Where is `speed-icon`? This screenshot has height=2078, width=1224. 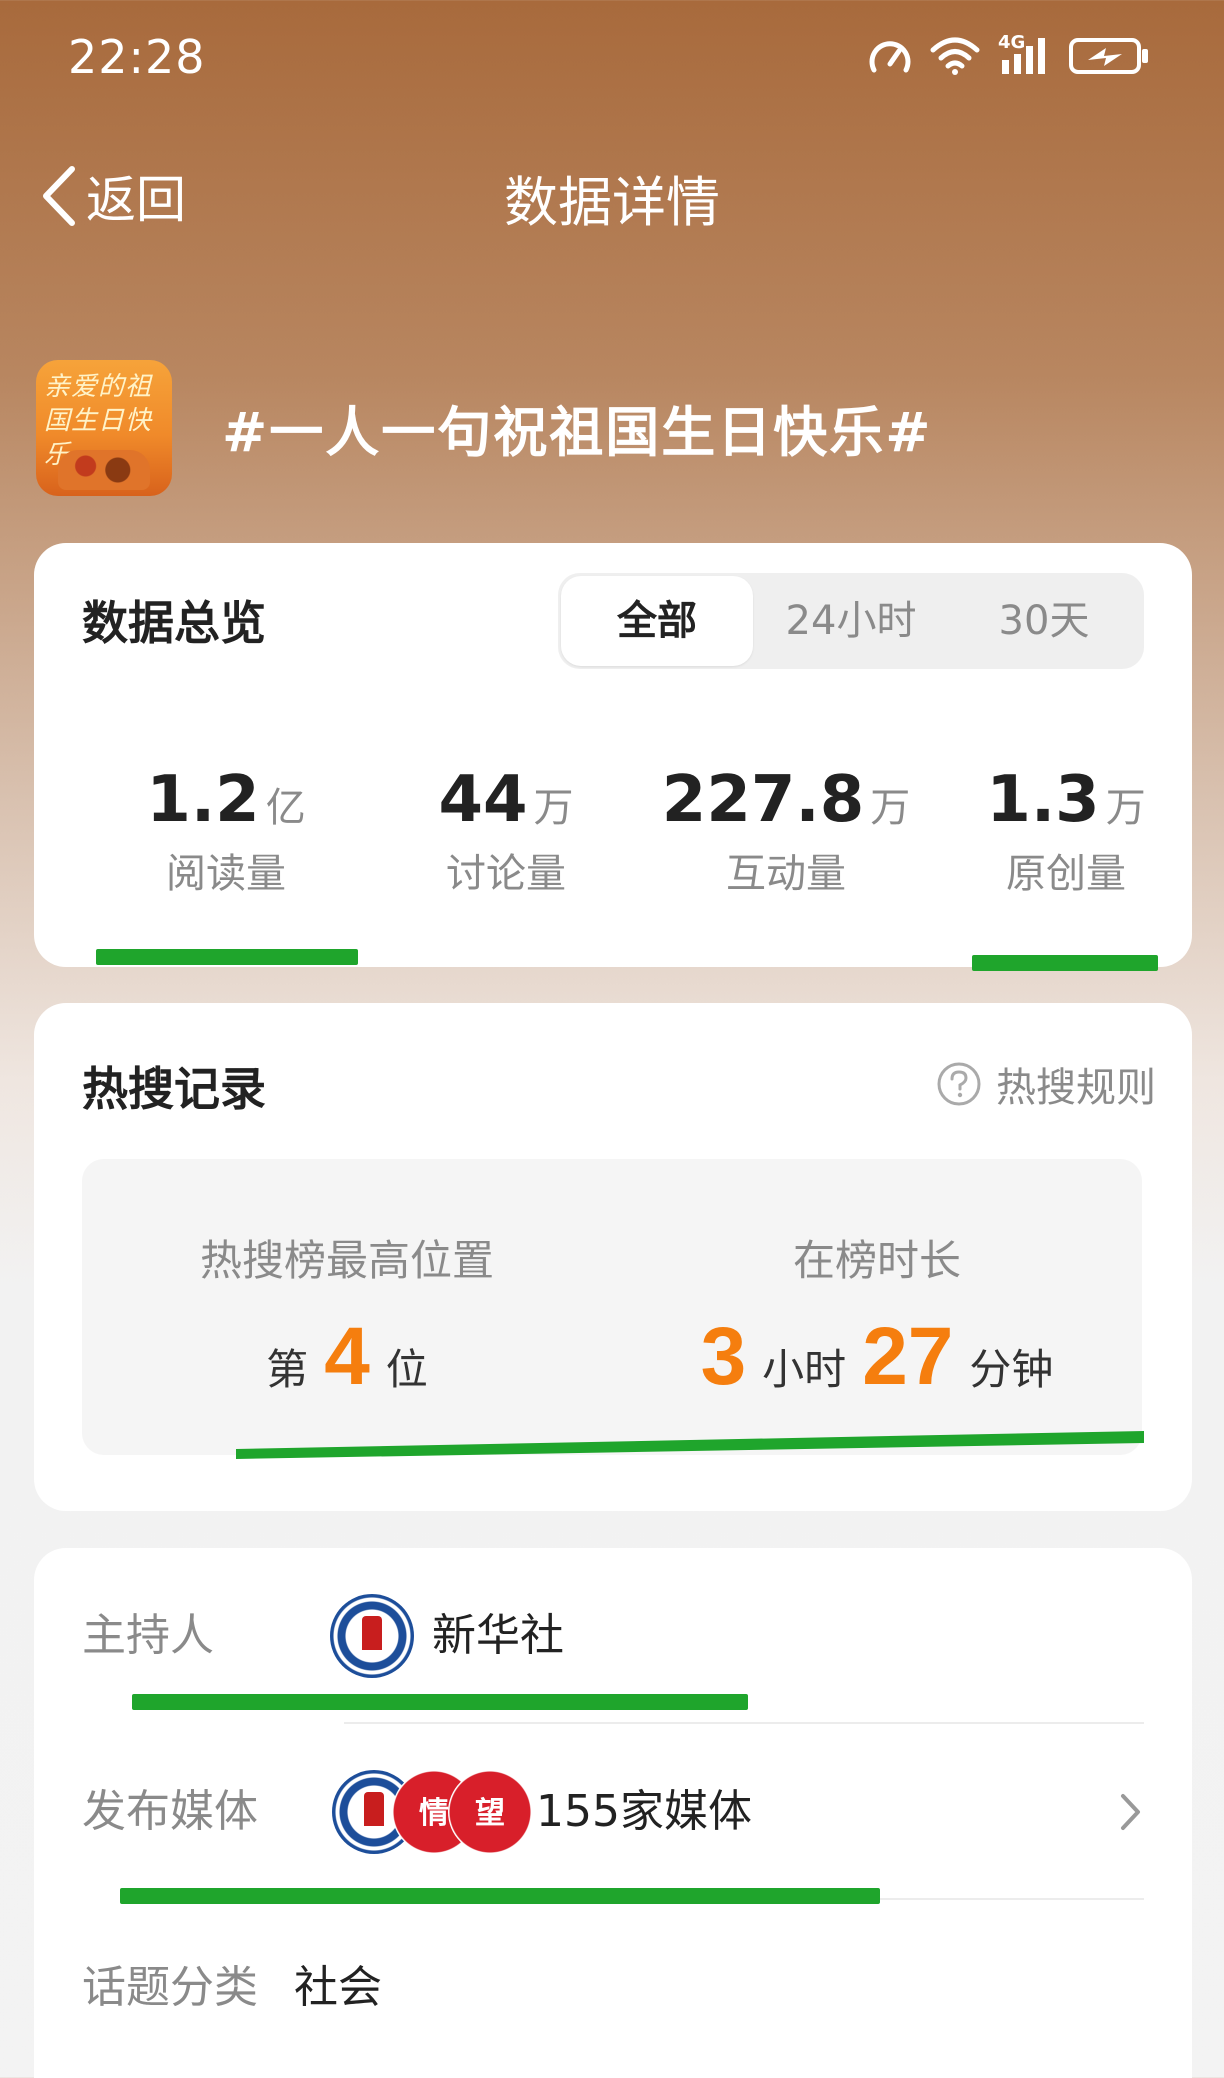 speed-icon is located at coordinates (890, 57).